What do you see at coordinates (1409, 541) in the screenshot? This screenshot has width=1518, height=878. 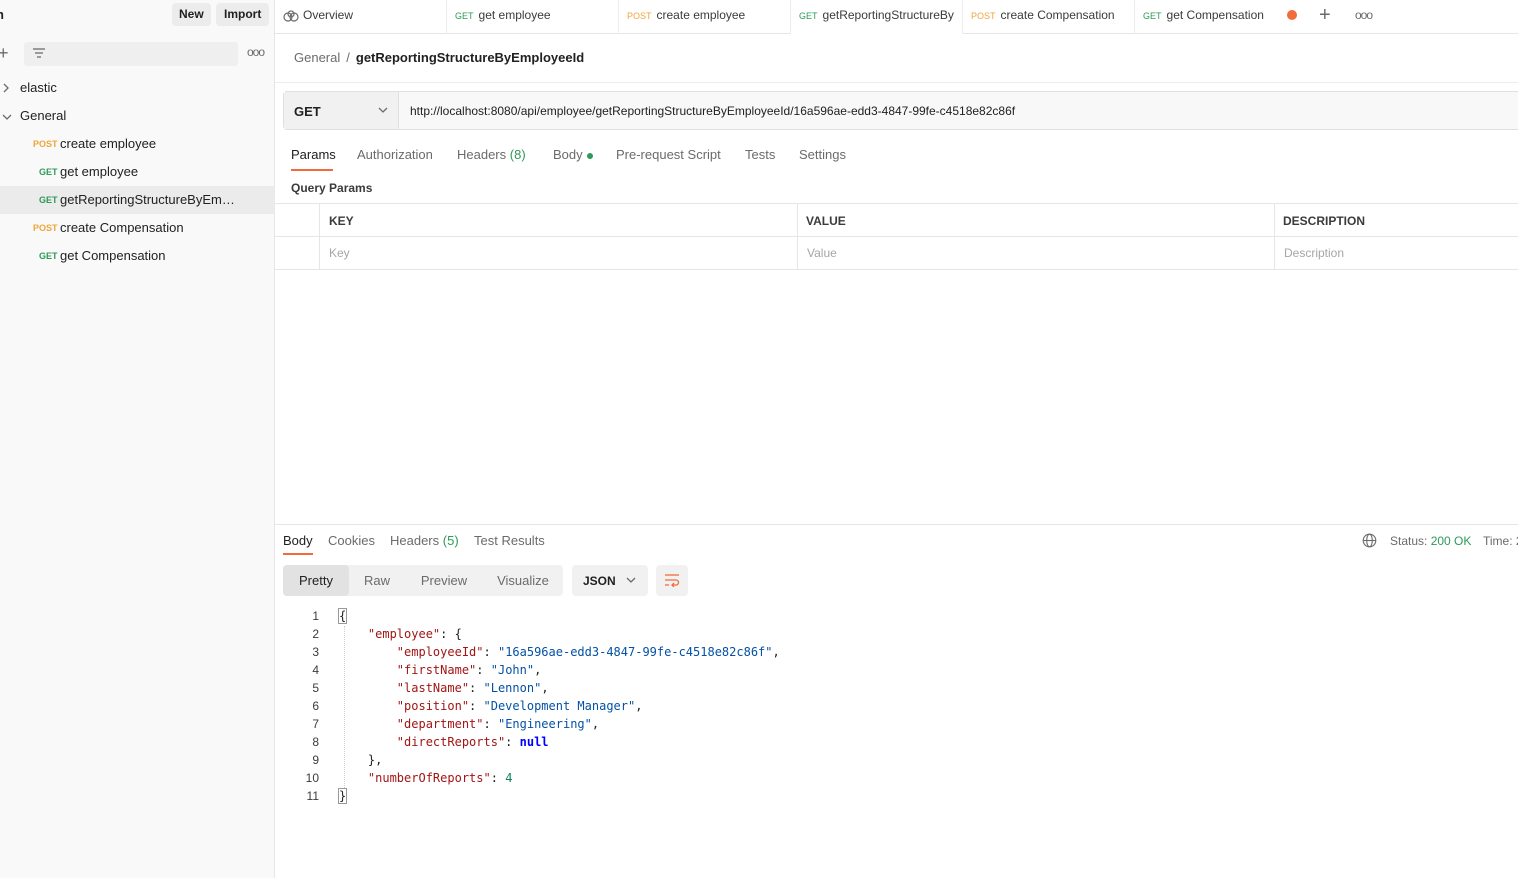 I see `status-label: Status:` at bounding box center [1409, 541].